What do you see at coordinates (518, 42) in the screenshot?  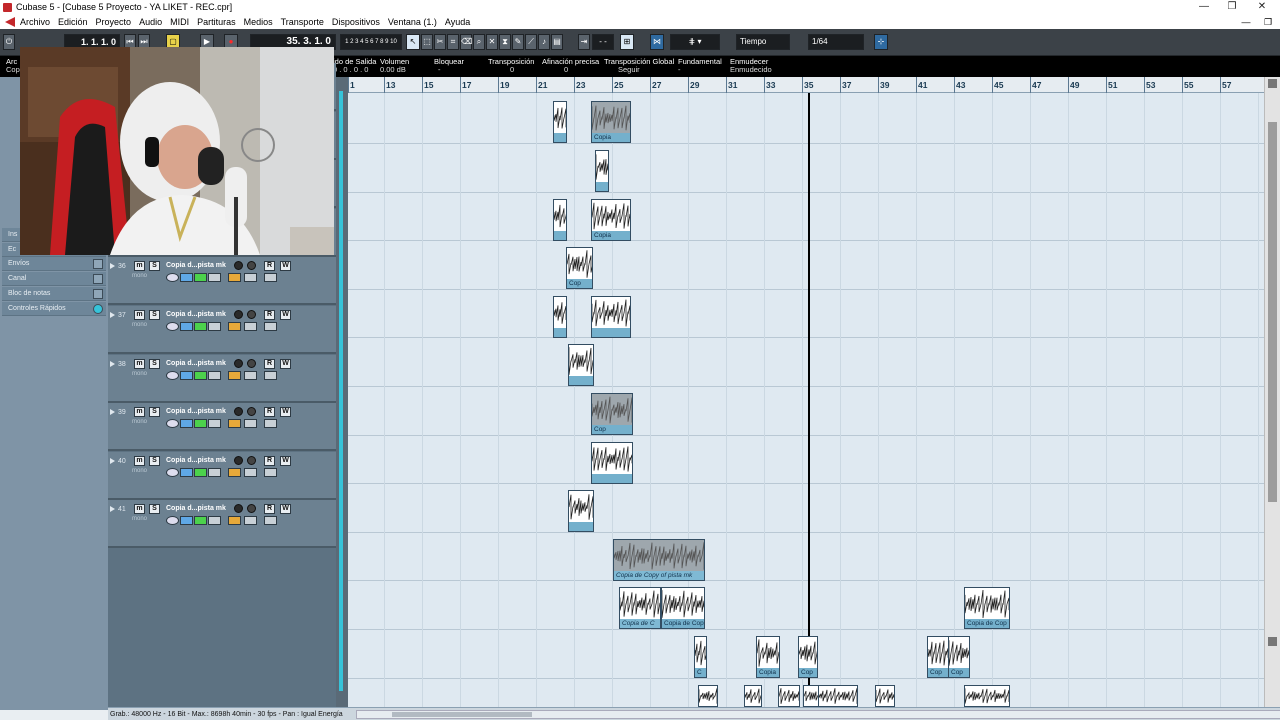 I see `draw-tool: ✎` at bounding box center [518, 42].